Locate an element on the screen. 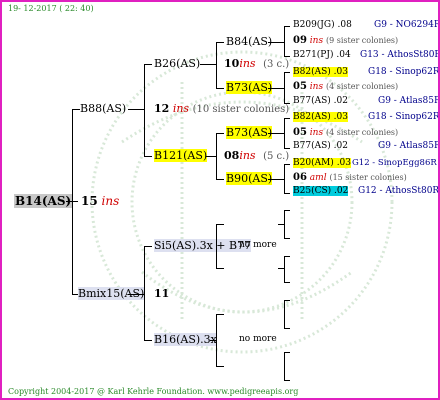 The height and width of the screenshot is (400, 440). gen4-row-12-origin: G12 - AthosSt80R is located at coordinates (399, 191).